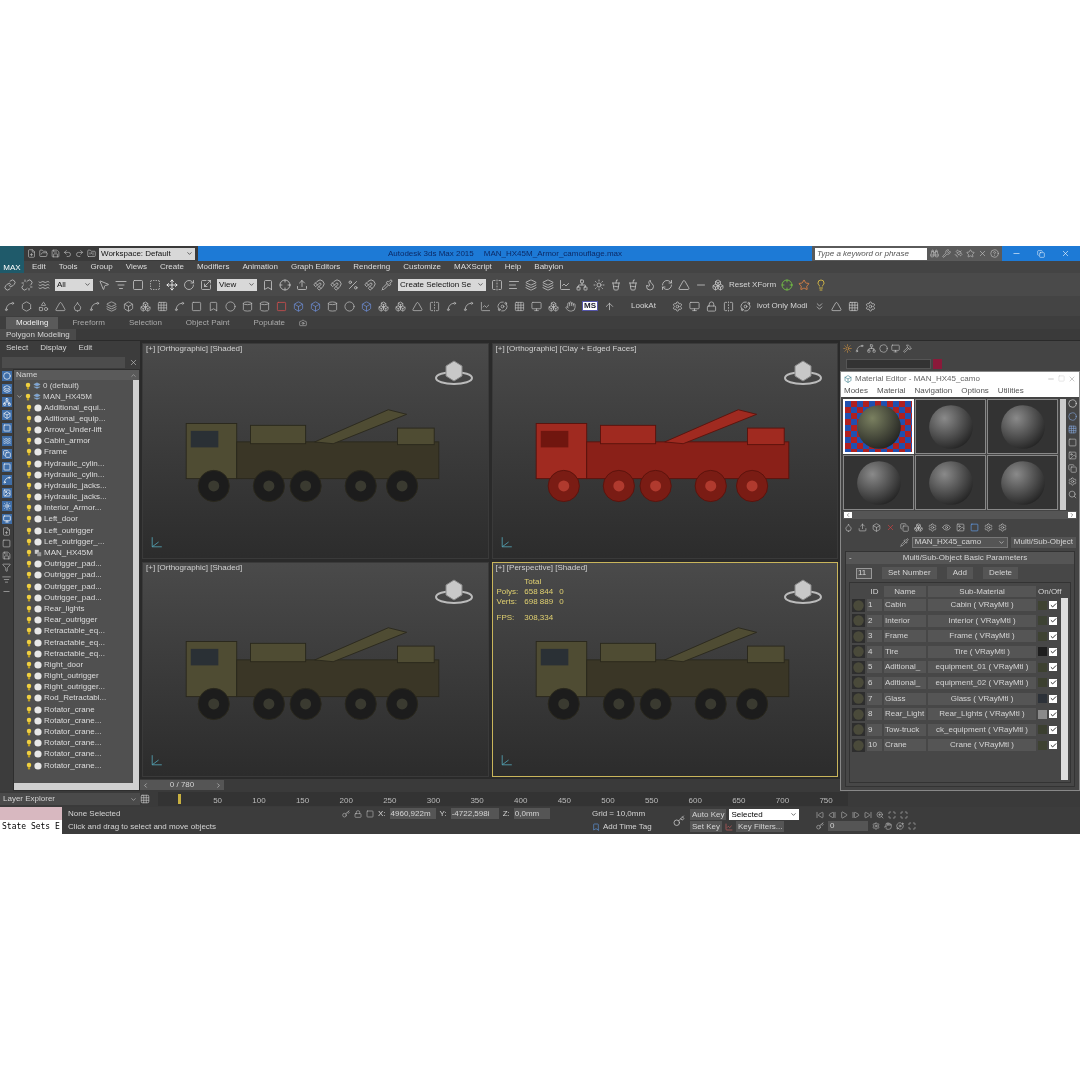  I want to click on material-menu-item: Utilities, so click(1010, 391).